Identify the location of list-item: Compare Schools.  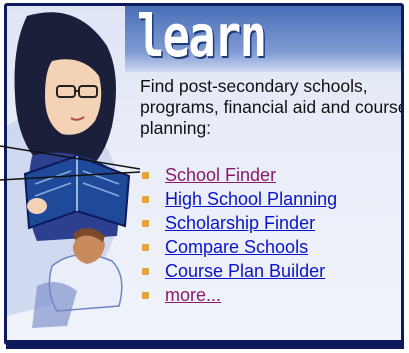
(239, 247).